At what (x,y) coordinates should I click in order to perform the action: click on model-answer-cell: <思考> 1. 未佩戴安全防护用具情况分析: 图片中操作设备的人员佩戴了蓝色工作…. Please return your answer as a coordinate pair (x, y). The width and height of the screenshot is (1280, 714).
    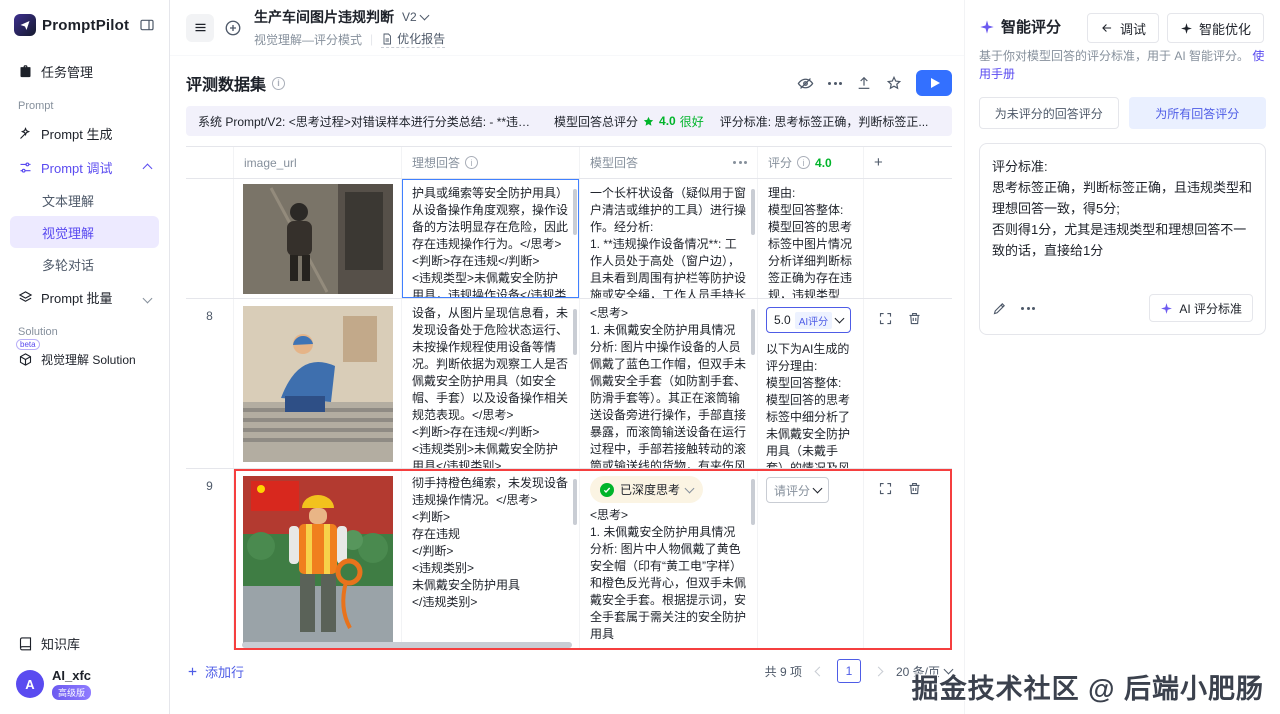
    Looking at the image, I should click on (669, 383).